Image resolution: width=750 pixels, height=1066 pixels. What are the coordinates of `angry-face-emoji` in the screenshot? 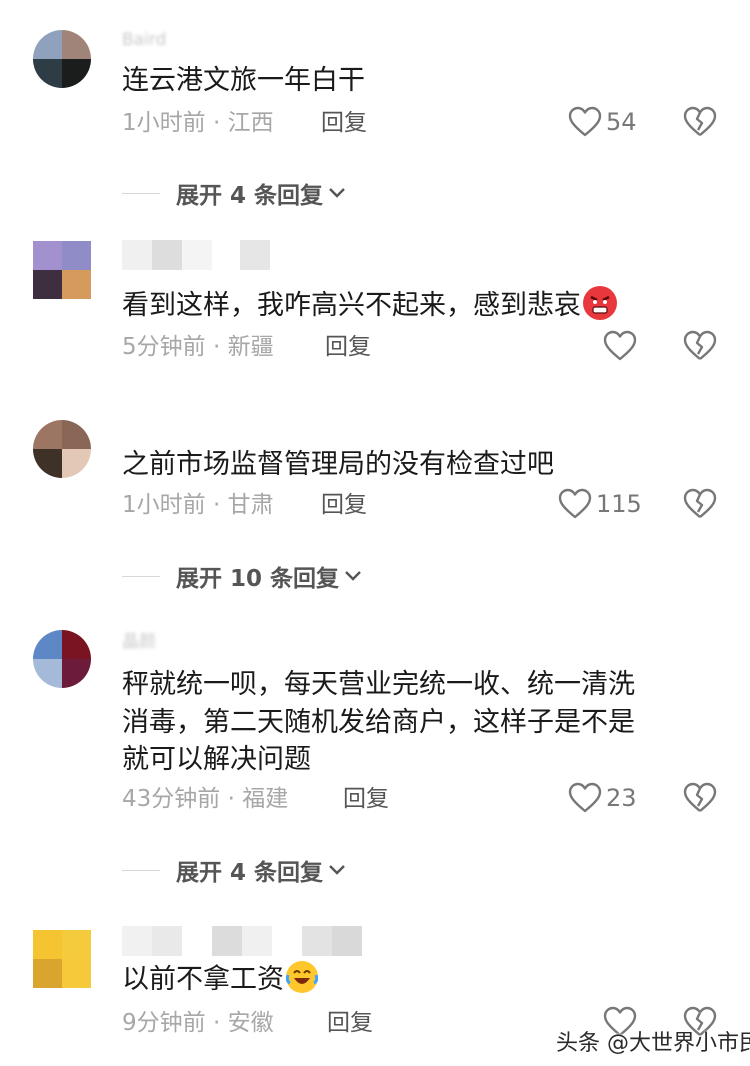 It's located at (600, 303).